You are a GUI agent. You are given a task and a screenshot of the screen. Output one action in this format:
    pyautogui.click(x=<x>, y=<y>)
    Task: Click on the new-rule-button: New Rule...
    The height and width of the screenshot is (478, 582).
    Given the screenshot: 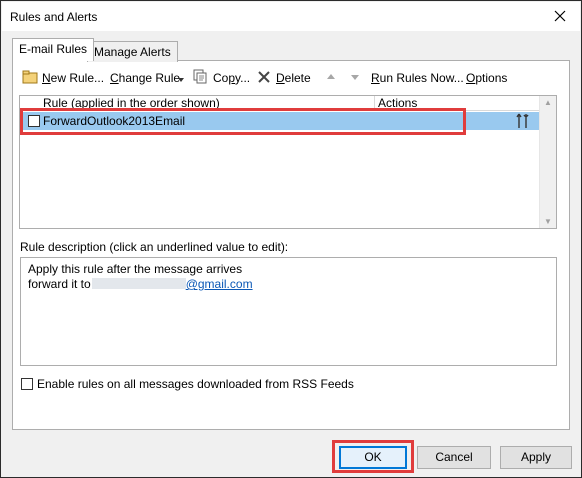 What is the action you would take?
    pyautogui.click(x=73, y=78)
    